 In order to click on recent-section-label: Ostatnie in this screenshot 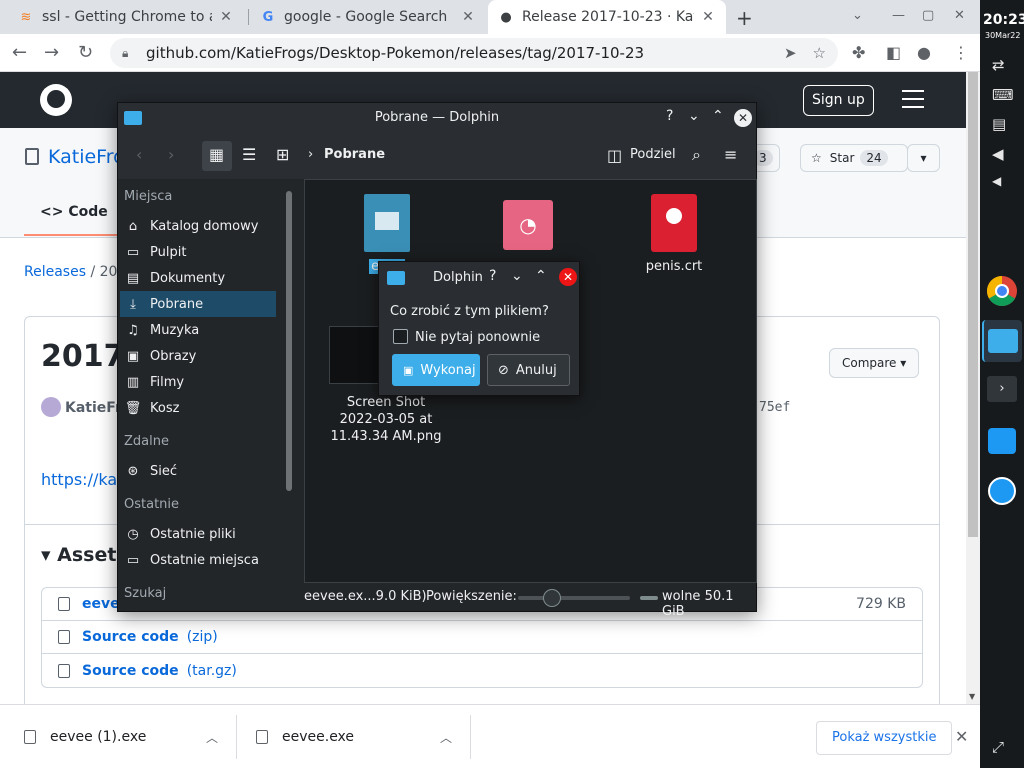, I will do `click(152, 504)`.